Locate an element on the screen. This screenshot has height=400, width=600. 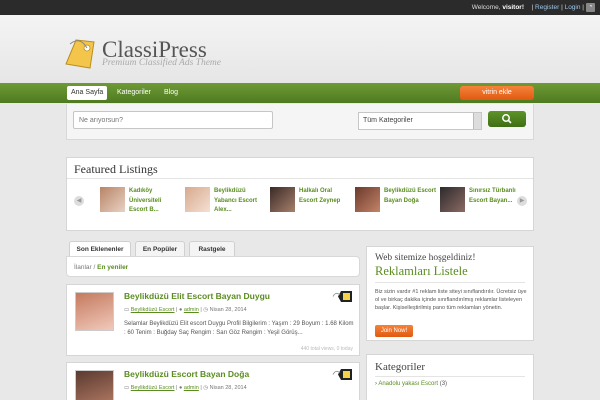
welcome-subheading: Reklamları Listele is located at coordinates (421, 271).